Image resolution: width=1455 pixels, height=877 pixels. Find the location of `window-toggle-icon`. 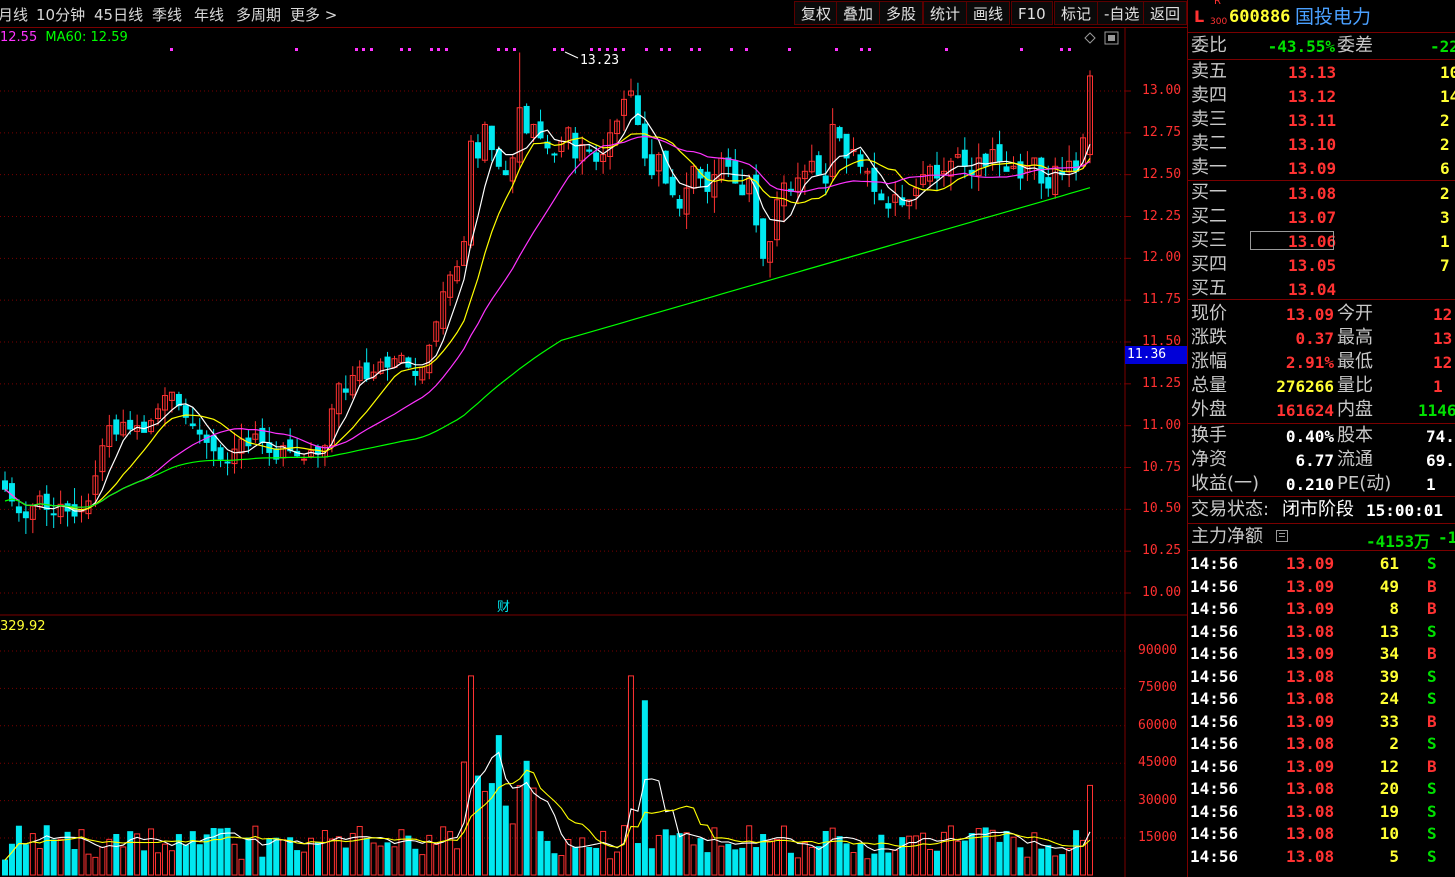

window-toggle-icon is located at coordinates (1111, 38).